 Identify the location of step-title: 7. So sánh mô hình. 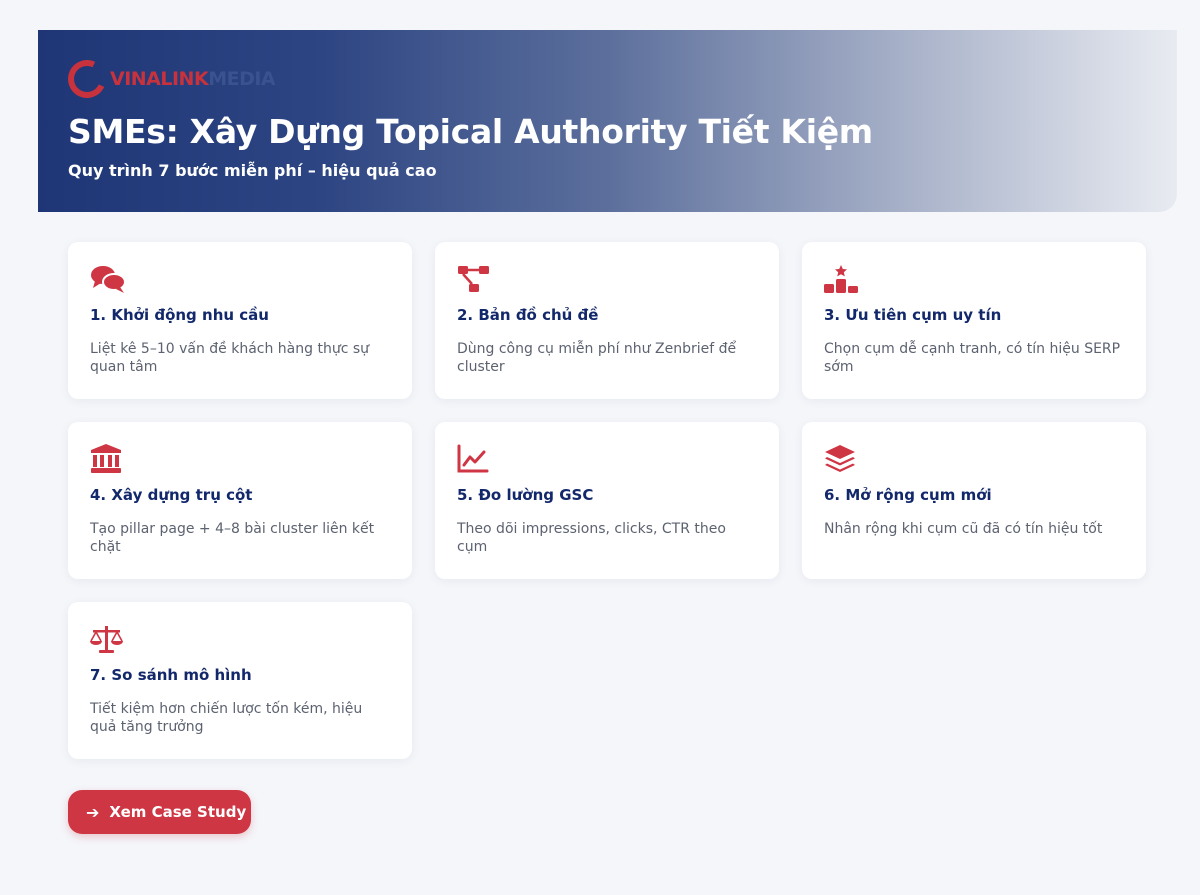
(171, 675).